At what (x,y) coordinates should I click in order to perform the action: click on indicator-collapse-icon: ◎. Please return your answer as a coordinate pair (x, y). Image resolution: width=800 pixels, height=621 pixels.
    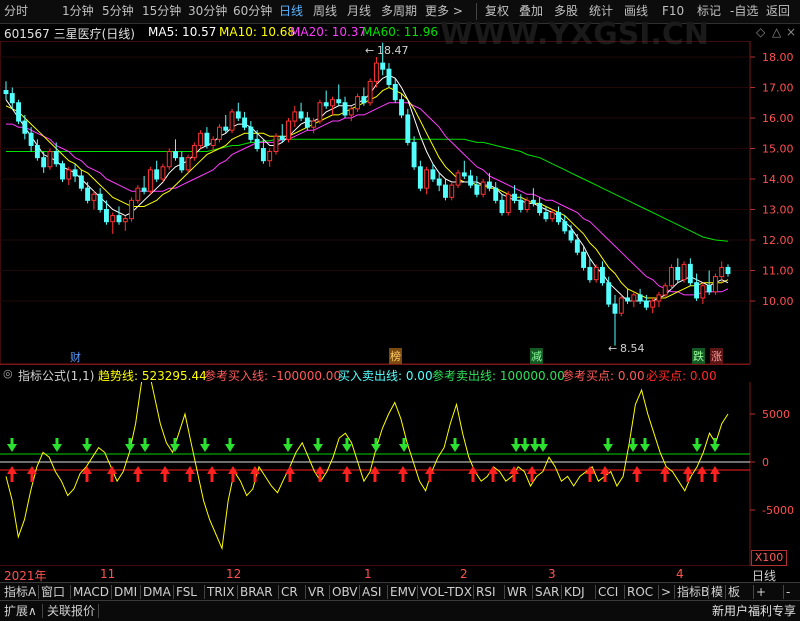
    Looking at the image, I should click on (8, 373).